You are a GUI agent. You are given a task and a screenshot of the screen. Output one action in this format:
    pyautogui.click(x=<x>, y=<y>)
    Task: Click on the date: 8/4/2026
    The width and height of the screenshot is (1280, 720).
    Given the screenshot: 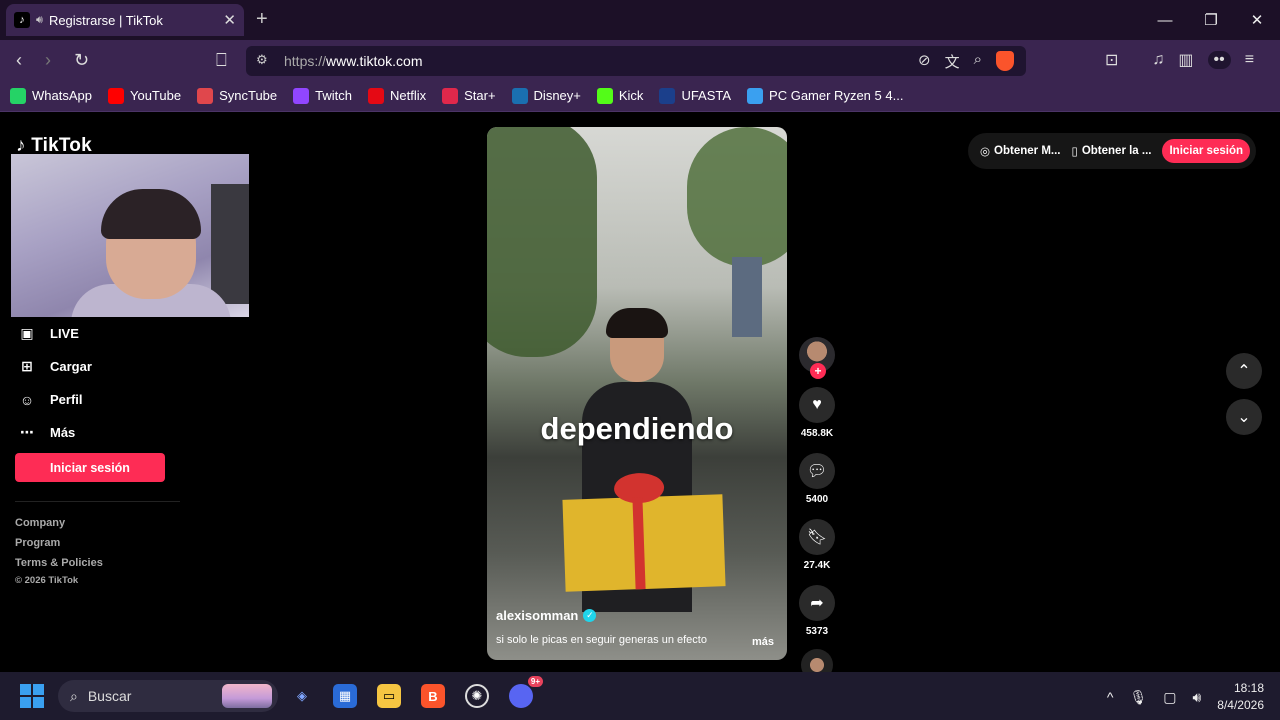 What is the action you would take?
    pyautogui.click(x=1240, y=705)
    